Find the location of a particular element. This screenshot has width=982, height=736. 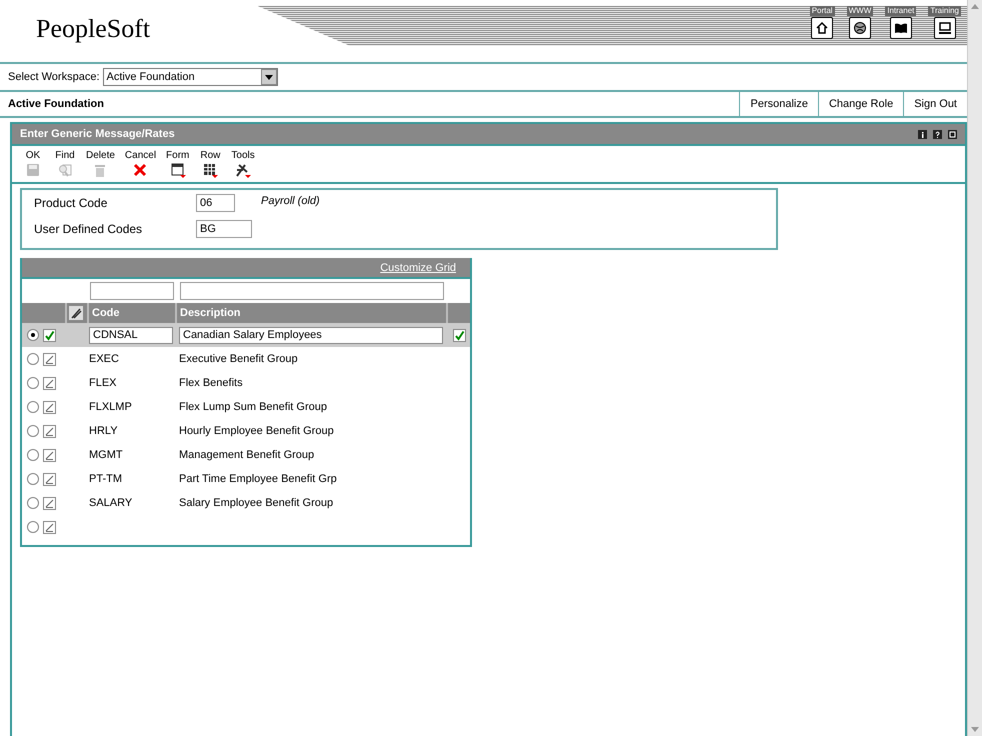

nav-label: WWW is located at coordinates (860, 11).